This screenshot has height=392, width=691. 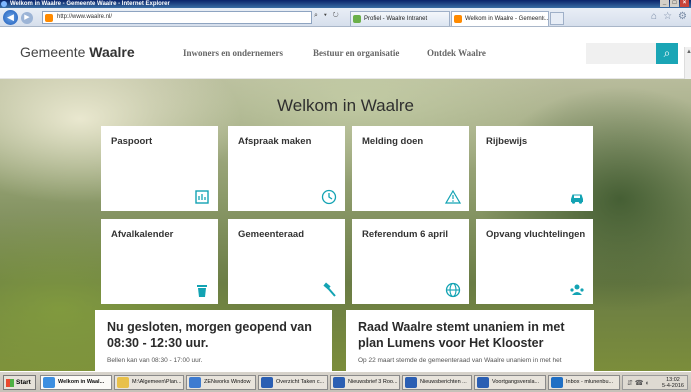 What do you see at coordinates (534, 168) in the screenshot?
I see `tile-rijbewijs: Rijbewijs` at bounding box center [534, 168].